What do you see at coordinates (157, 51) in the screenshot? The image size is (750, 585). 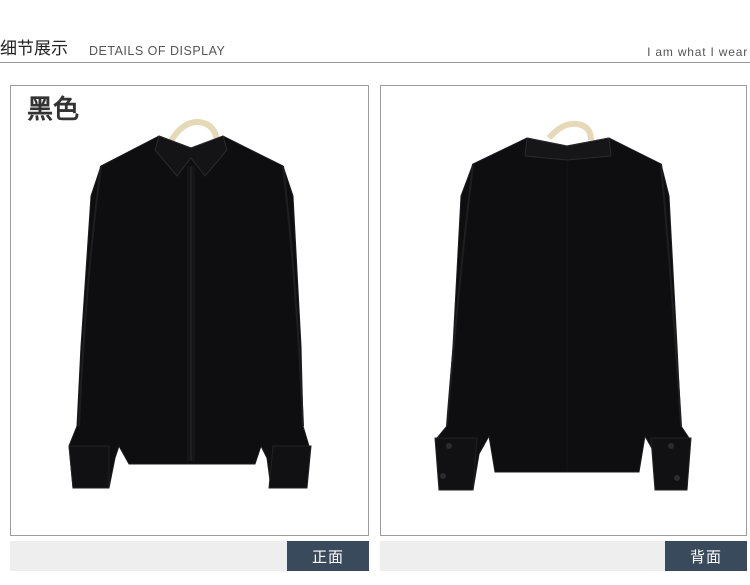 I see `section-title-en: DETAILS OF DISPLAY` at bounding box center [157, 51].